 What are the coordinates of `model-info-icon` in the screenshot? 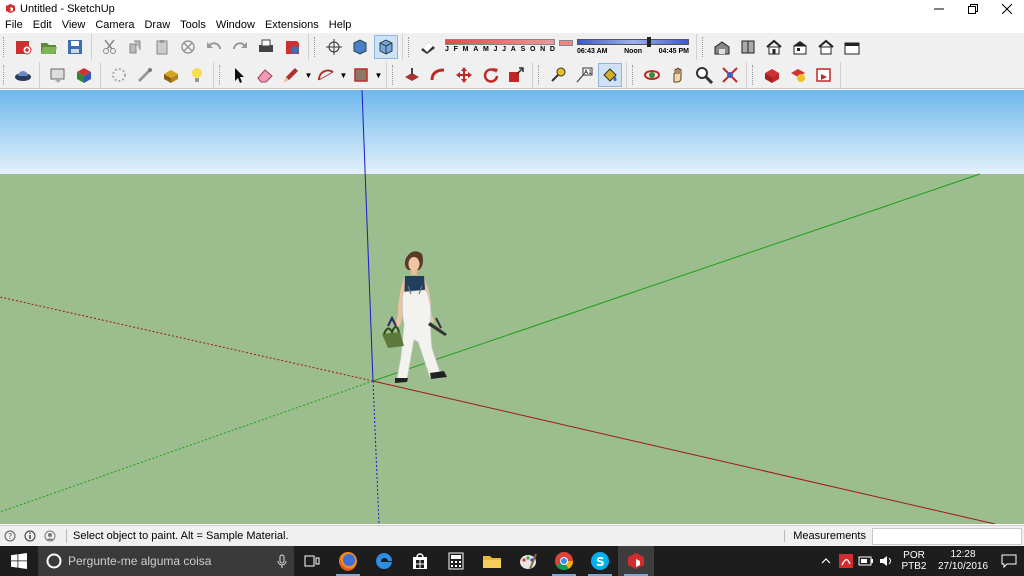 It's located at (292, 47).